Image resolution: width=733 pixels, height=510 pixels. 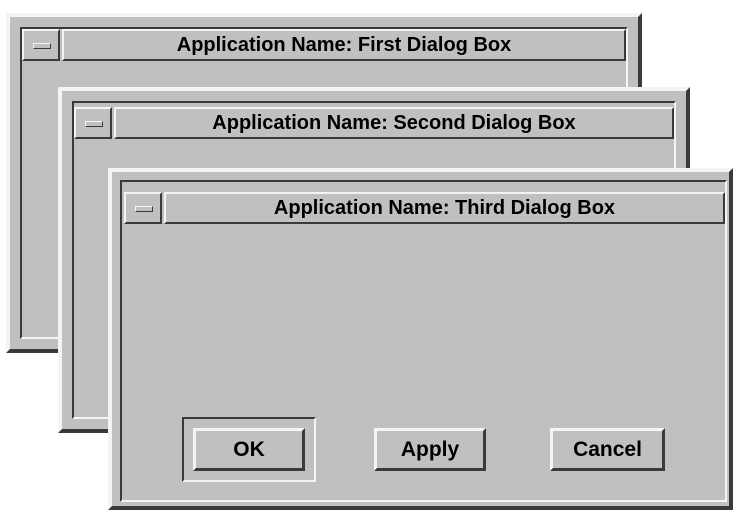 I want to click on third-dialog-title: Application Name: Third Dialog Box, so click(x=444, y=208).